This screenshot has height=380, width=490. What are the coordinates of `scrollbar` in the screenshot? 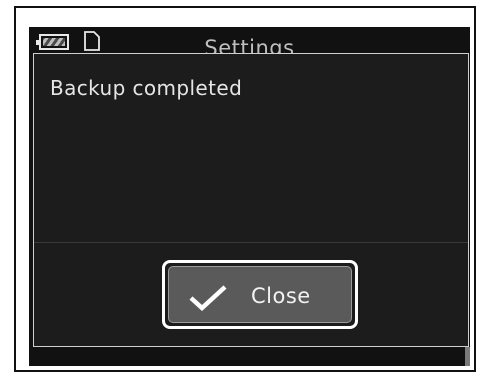 It's located at (467, 356).